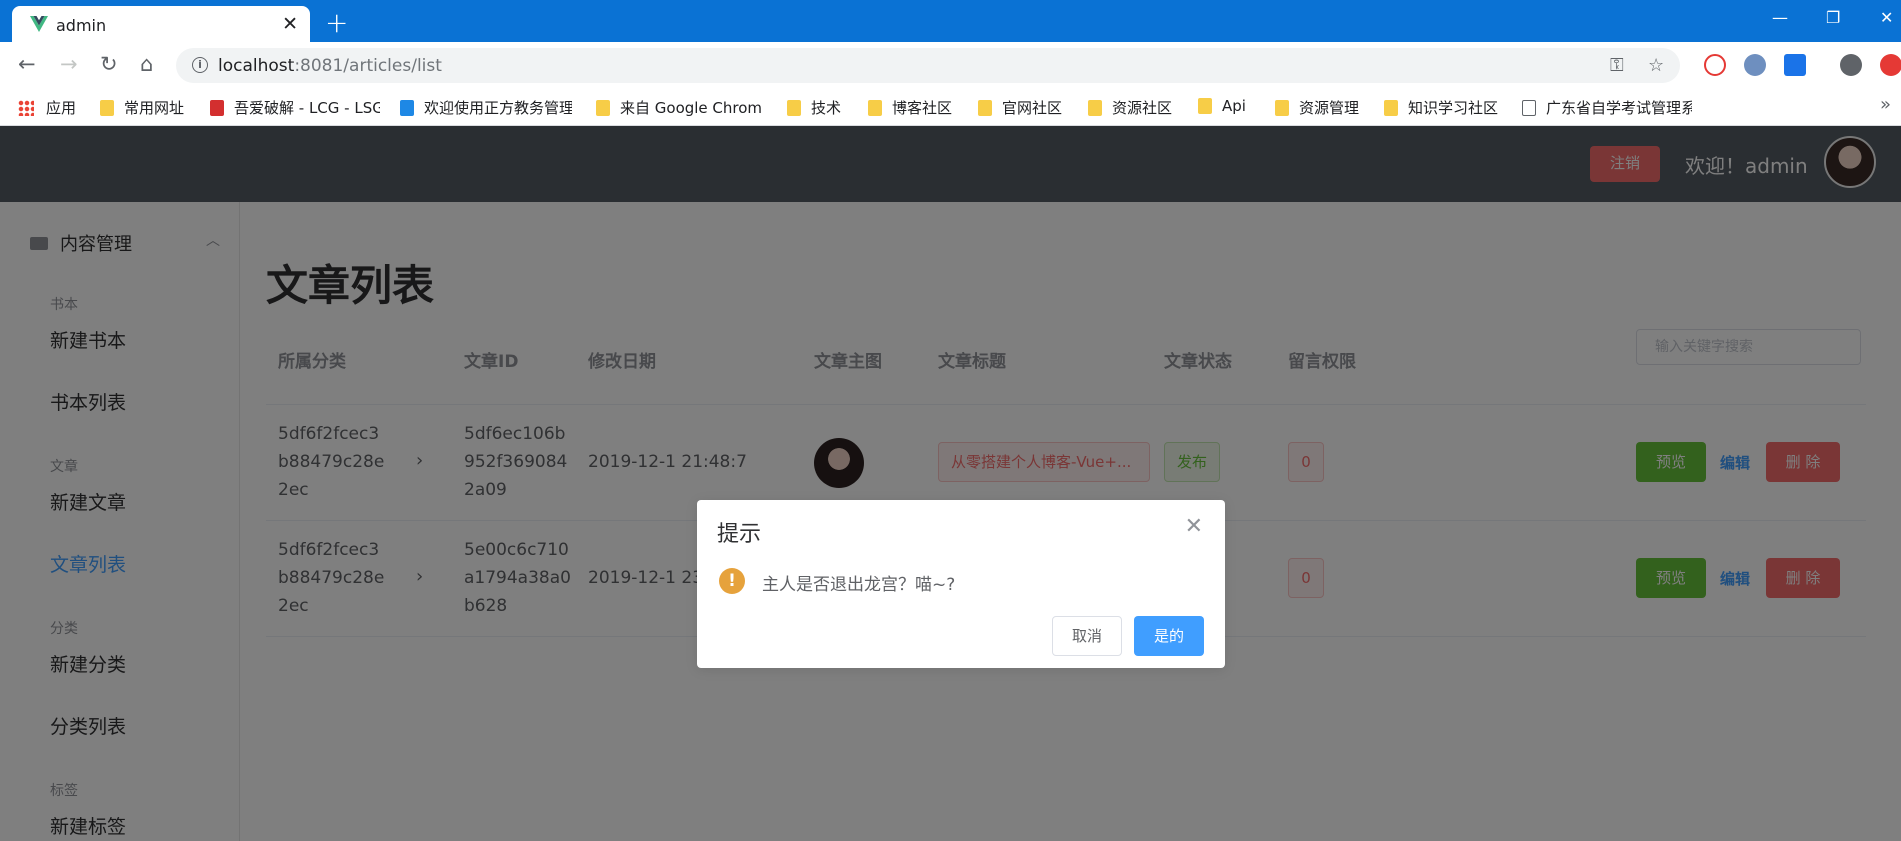 This screenshot has height=841, width=1901. What do you see at coordinates (146, 64) in the screenshot?
I see `home-icon: ⌂` at bounding box center [146, 64].